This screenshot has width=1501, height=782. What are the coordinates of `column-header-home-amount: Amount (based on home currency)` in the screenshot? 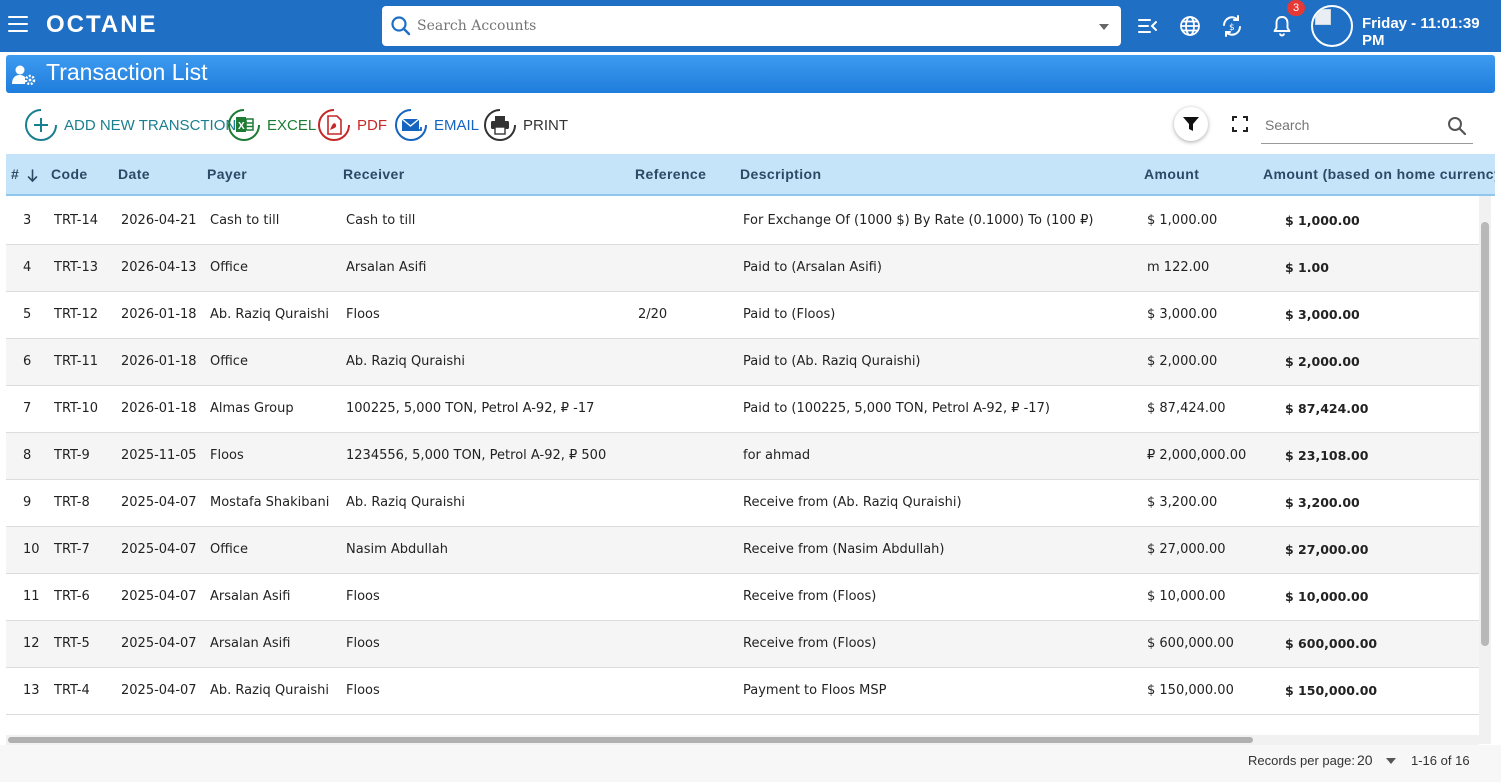 It's located at (1379, 174).